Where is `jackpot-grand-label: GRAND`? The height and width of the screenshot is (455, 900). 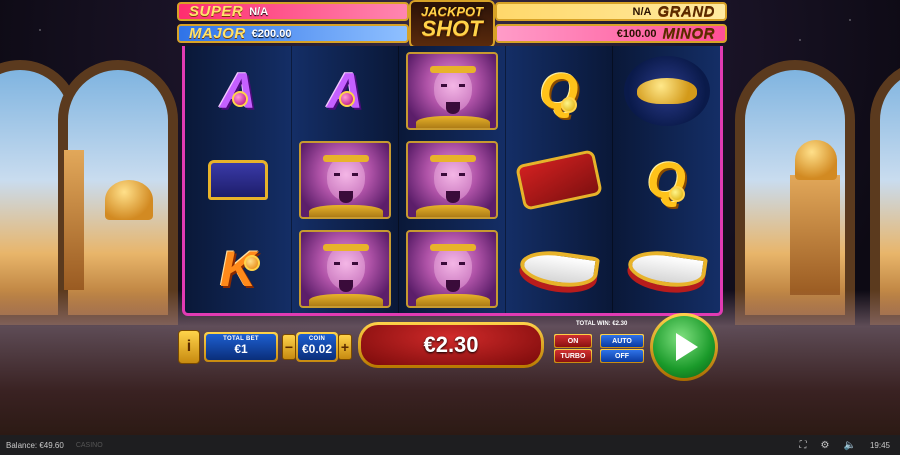
jackpot-grand-label: GRAND is located at coordinates (686, 11).